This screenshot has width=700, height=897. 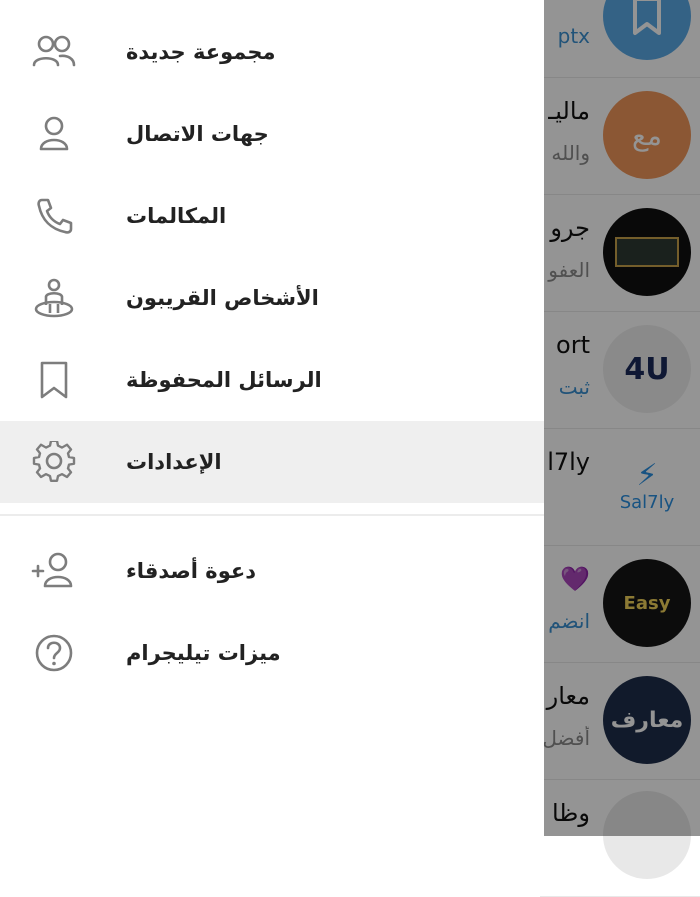 What do you see at coordinates (54, 380) in the screenshot?
I see `bookmark-icon` at bounding box center [54, 380].